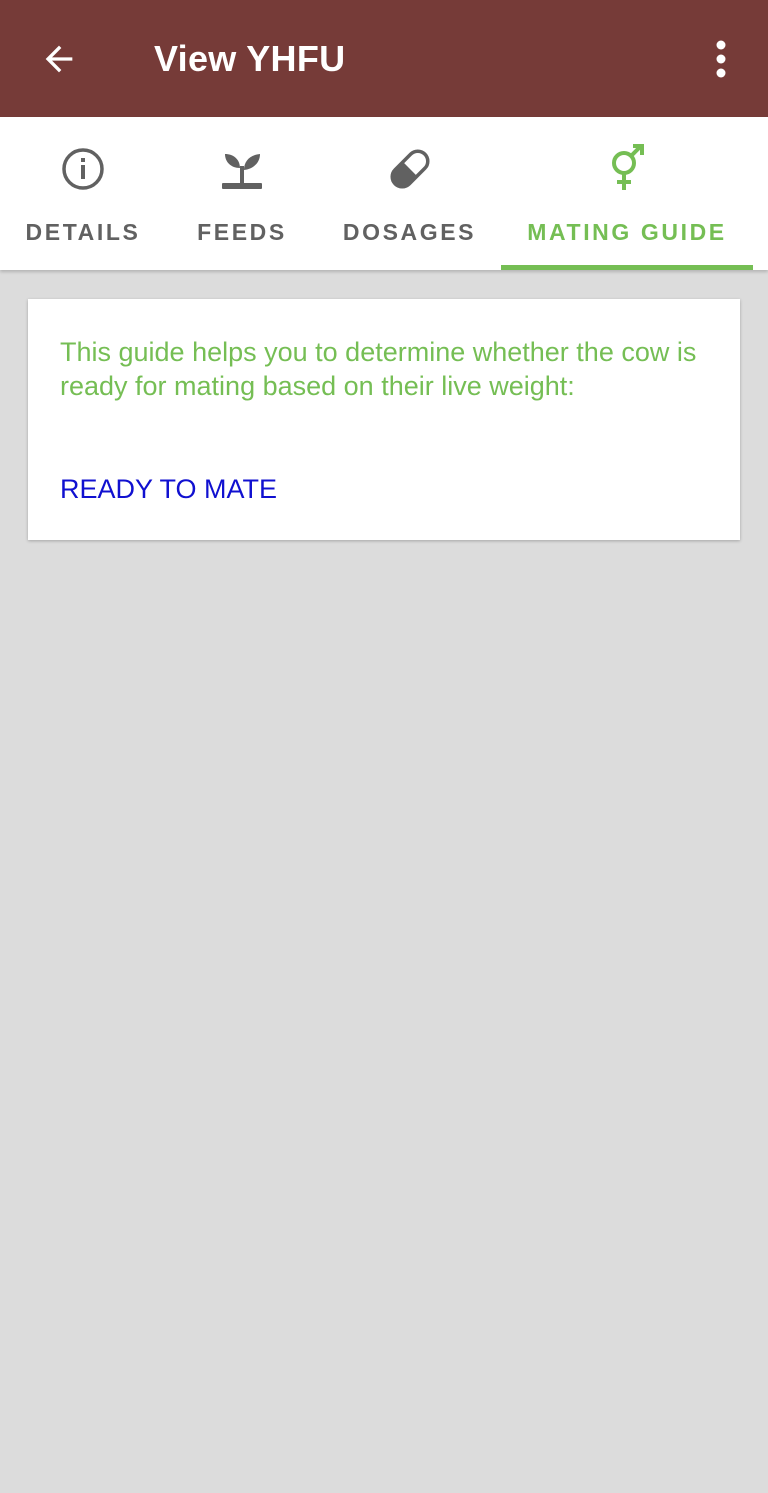 The height and width of the screenshot is (1493, 768). I want to click on tab-bar: DETAILS FEEDS DOSAGES MATING GUIDE, so click(384, 193).